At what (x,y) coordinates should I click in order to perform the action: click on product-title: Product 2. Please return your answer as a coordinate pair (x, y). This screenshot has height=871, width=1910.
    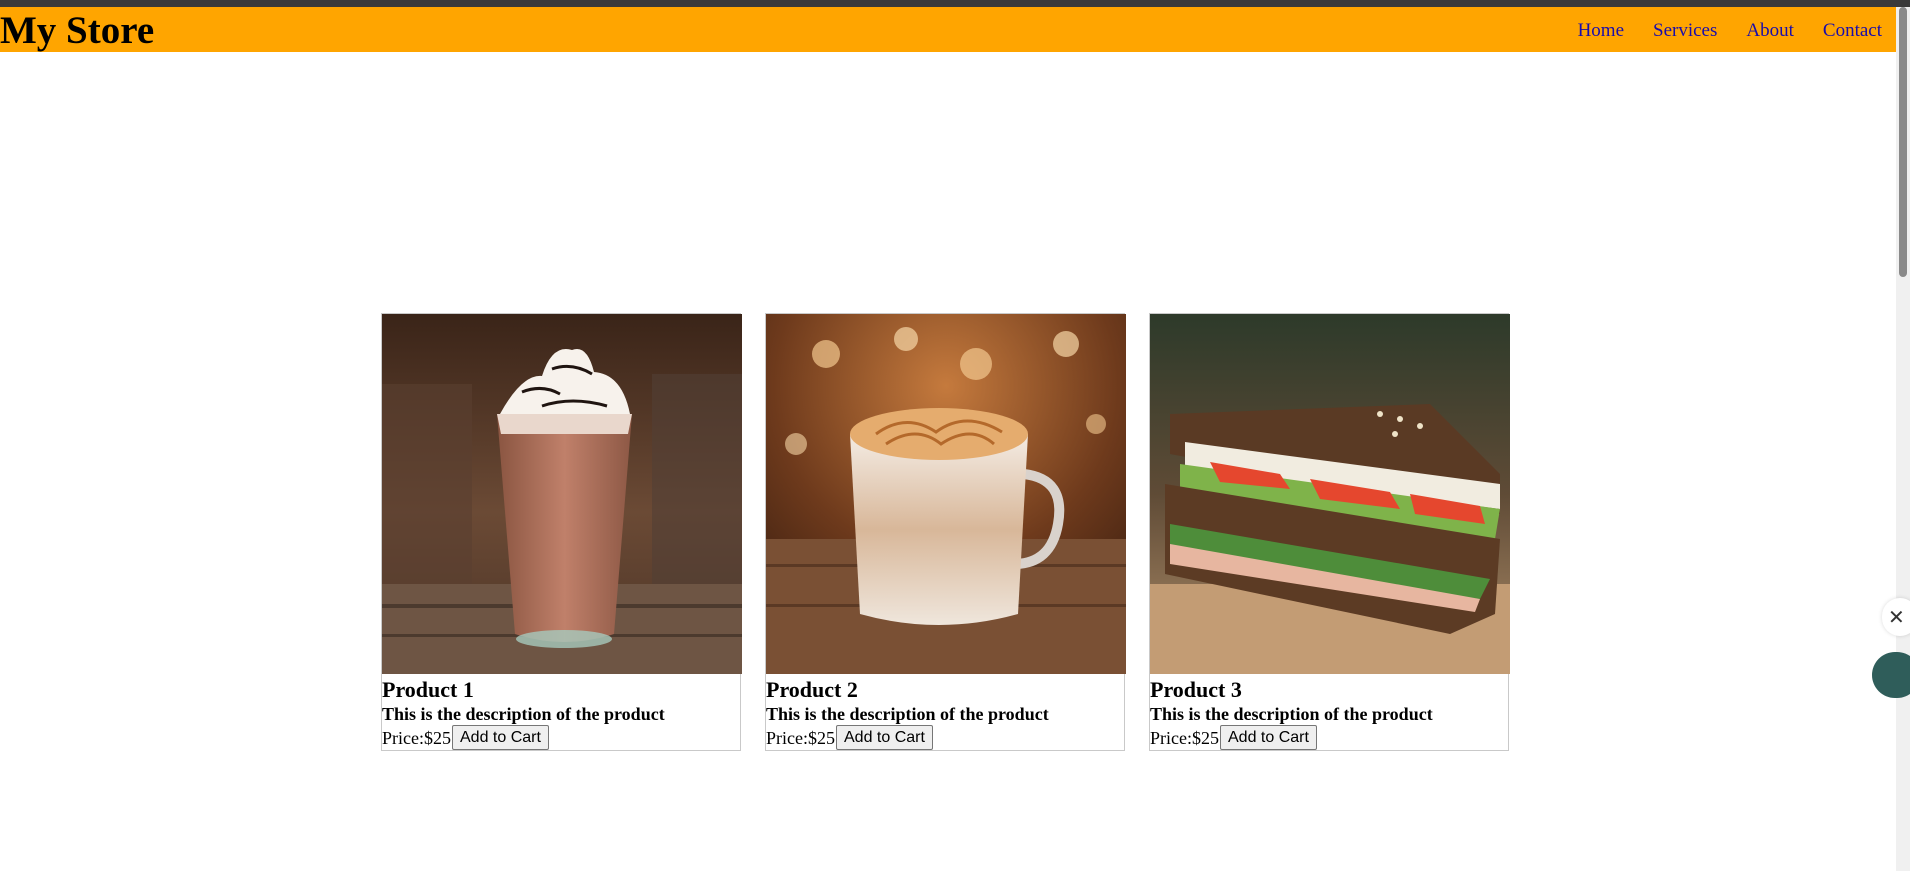
    Looking at the image, I should click on (812, 689).